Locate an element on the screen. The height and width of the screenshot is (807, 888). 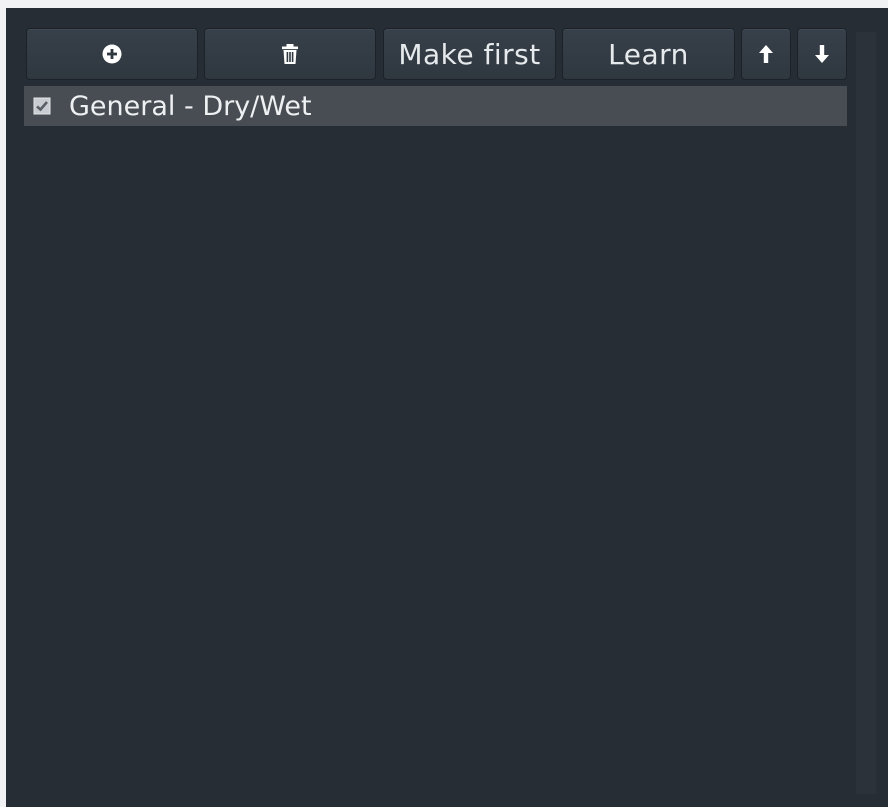
delete-button is located at coordinates (290, 54).